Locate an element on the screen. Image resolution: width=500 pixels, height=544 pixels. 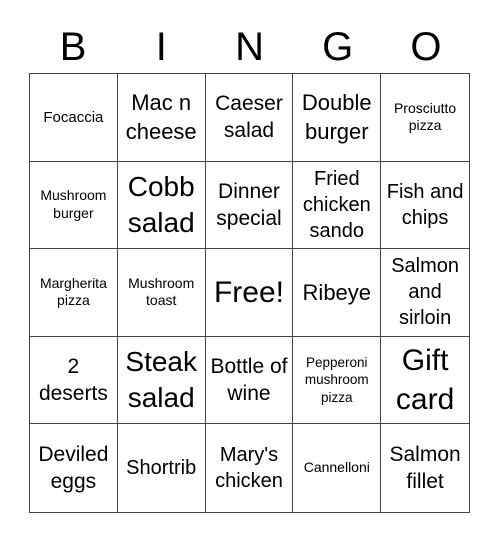
header-letter-n: N is located at coordinates (249, 47).